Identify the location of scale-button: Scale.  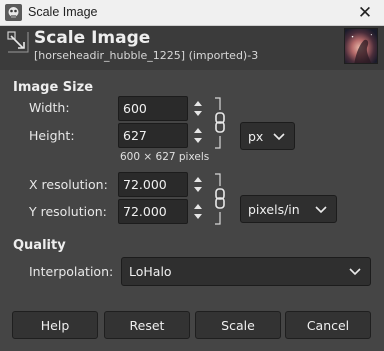
(238, 325).